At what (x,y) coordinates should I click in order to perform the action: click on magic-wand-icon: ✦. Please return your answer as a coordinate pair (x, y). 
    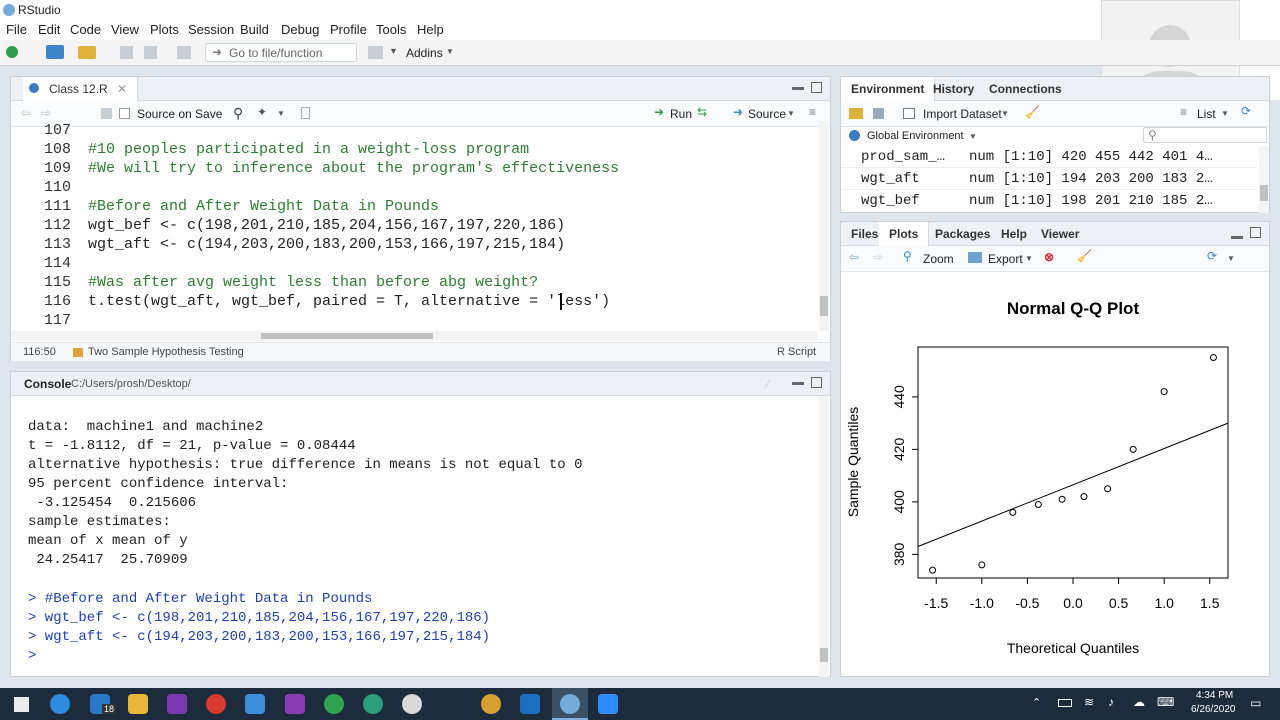
    Looking at the image, I should click on (262, 112).